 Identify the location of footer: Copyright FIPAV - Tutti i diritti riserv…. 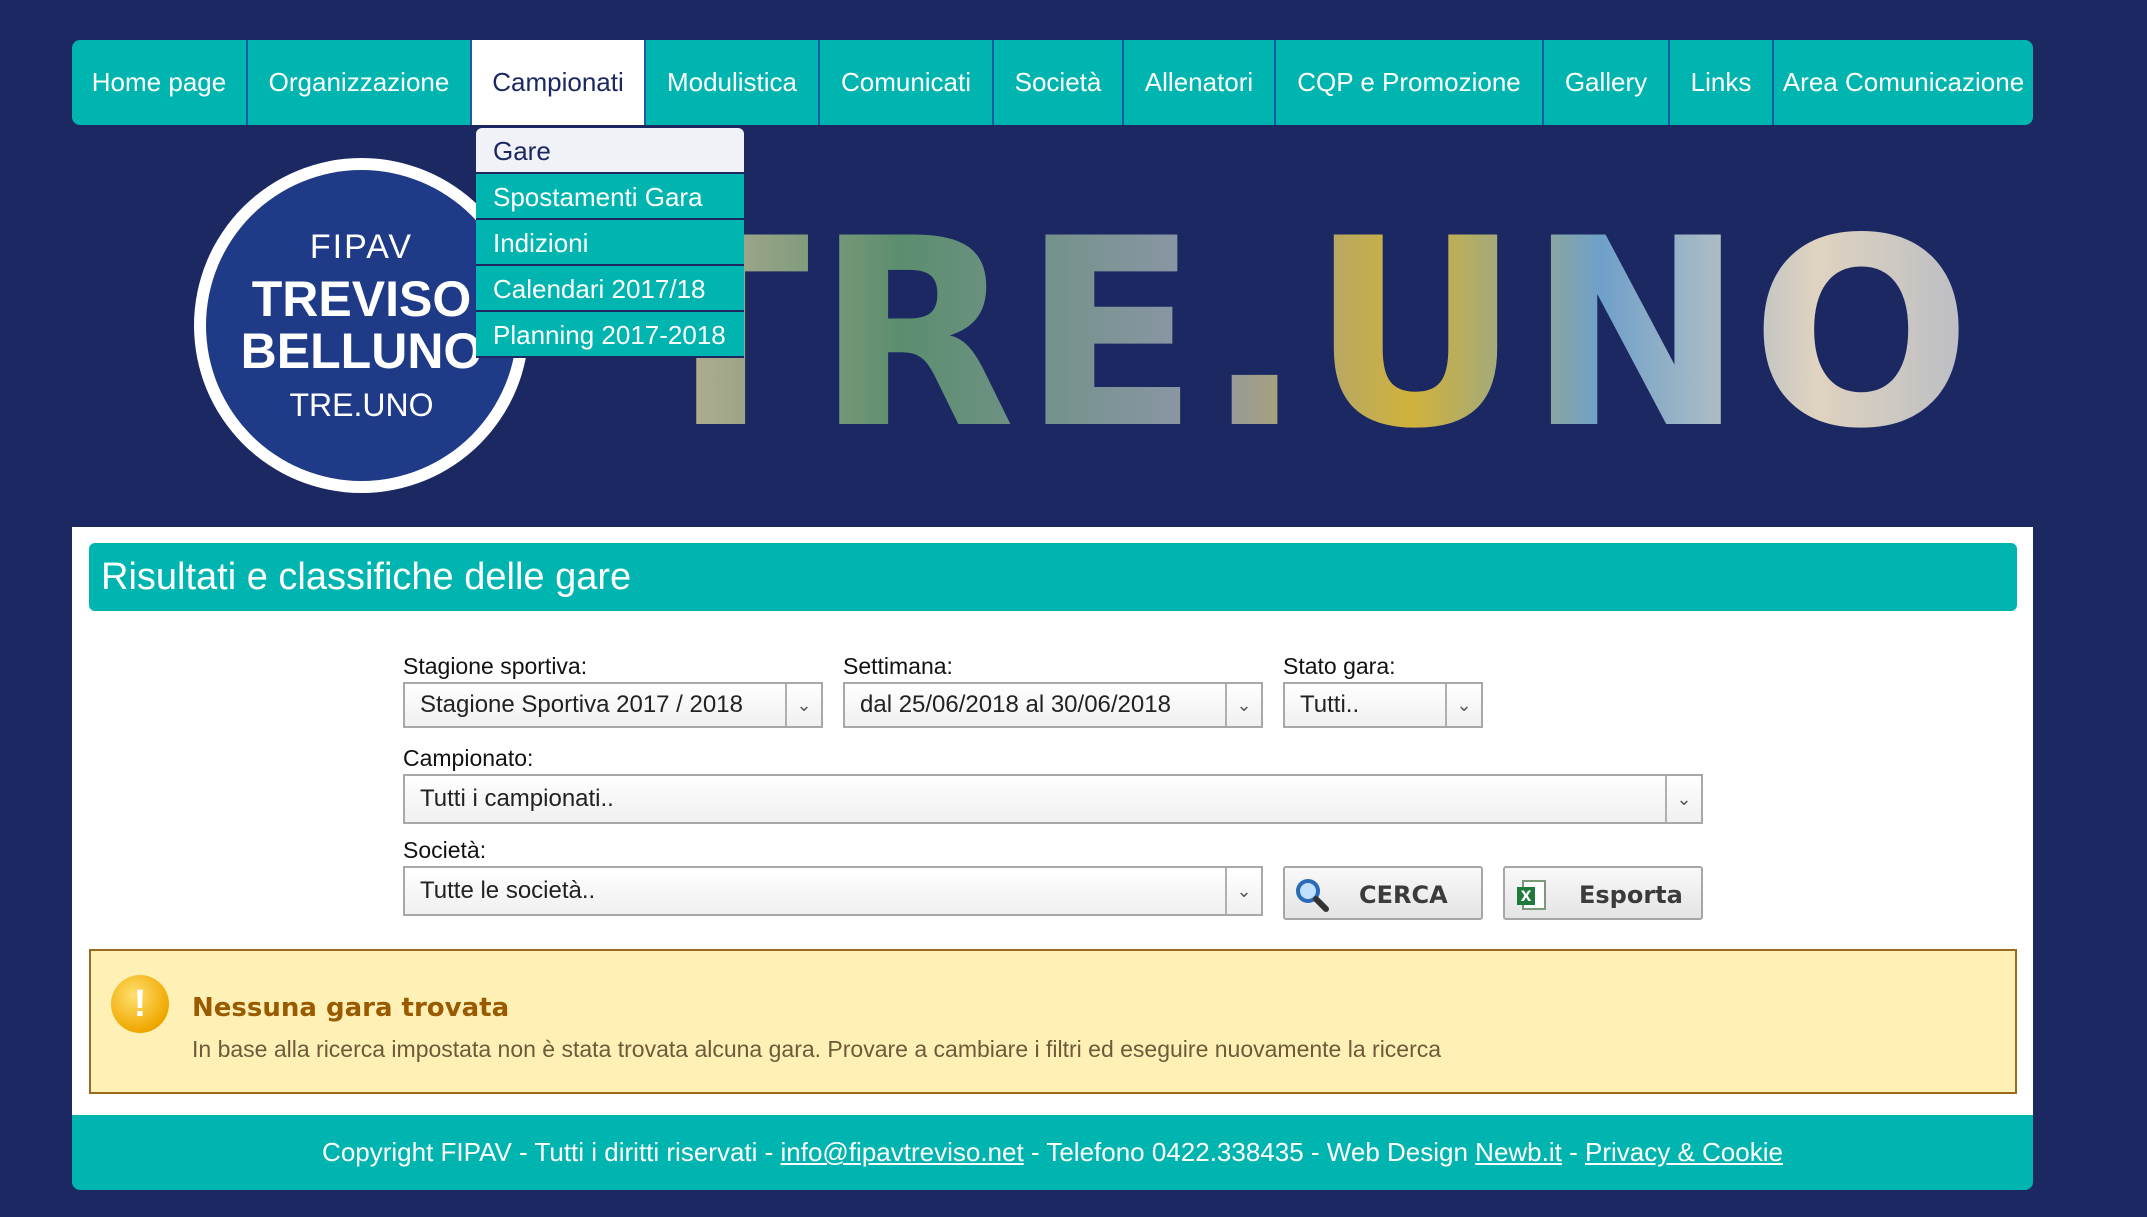
(1052, 1152).